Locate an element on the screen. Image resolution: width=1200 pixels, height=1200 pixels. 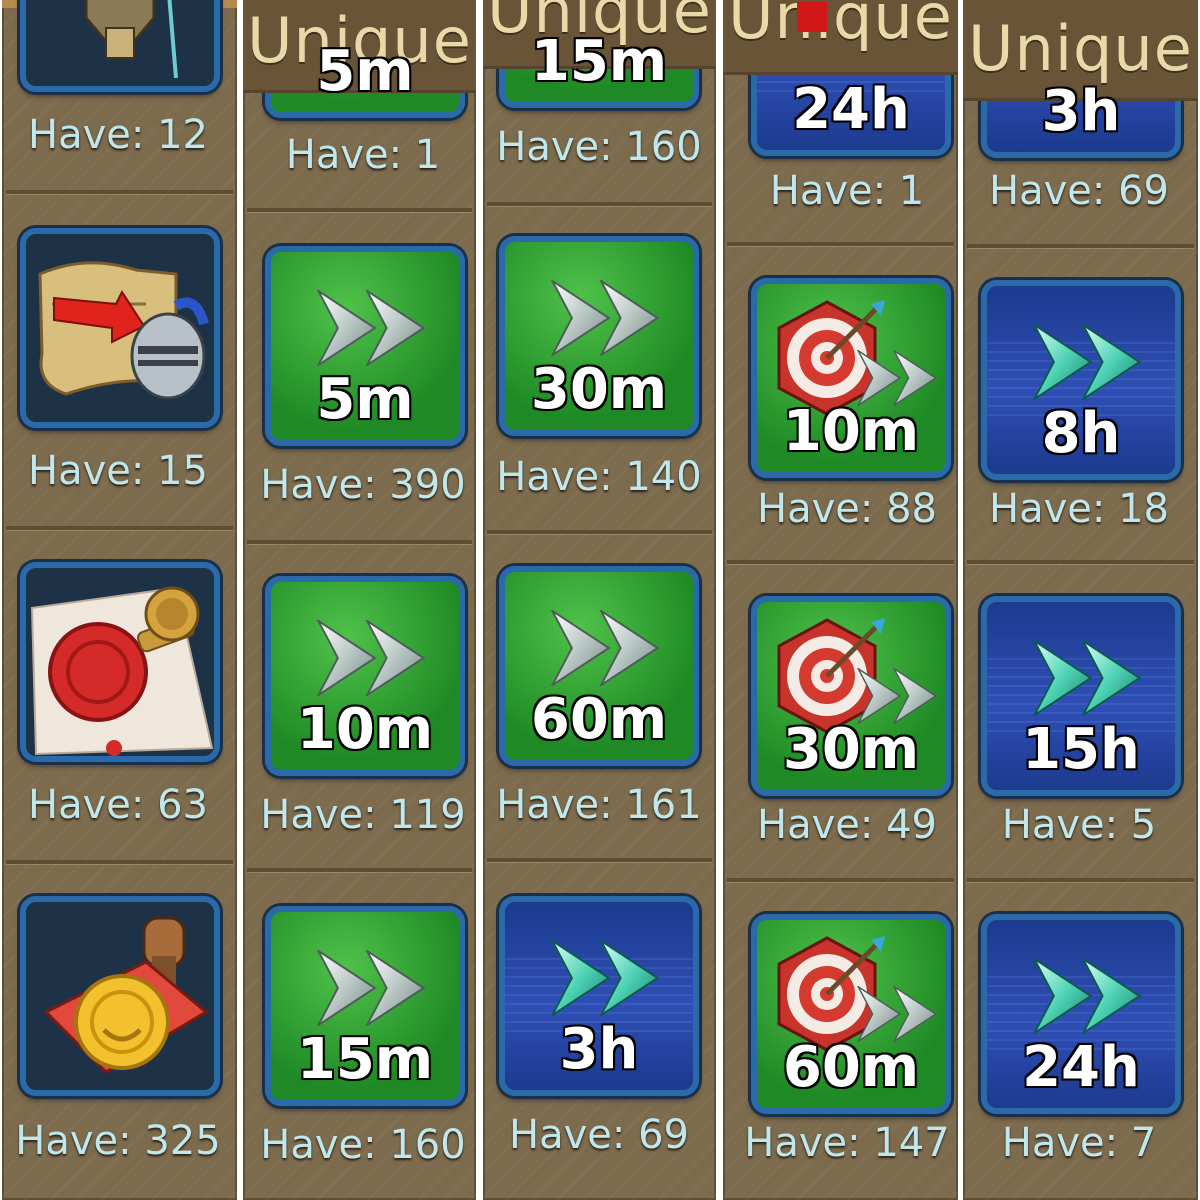
armor-icon is located at coordinates (131, 39).